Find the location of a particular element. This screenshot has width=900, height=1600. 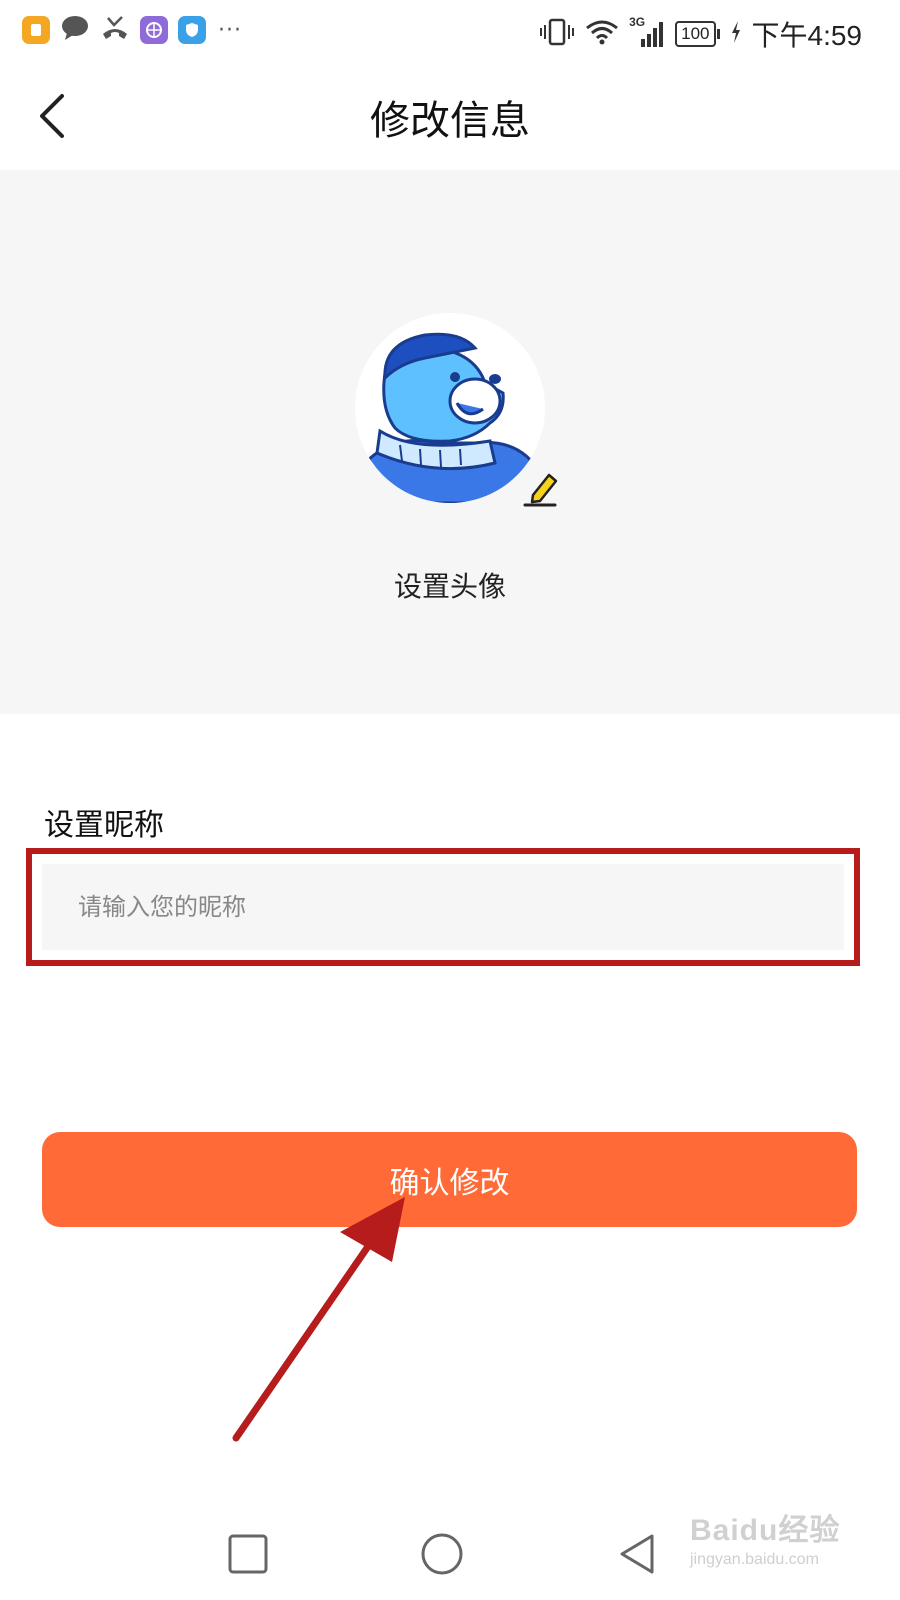

square-icon is located at coordinates (248, 1554).